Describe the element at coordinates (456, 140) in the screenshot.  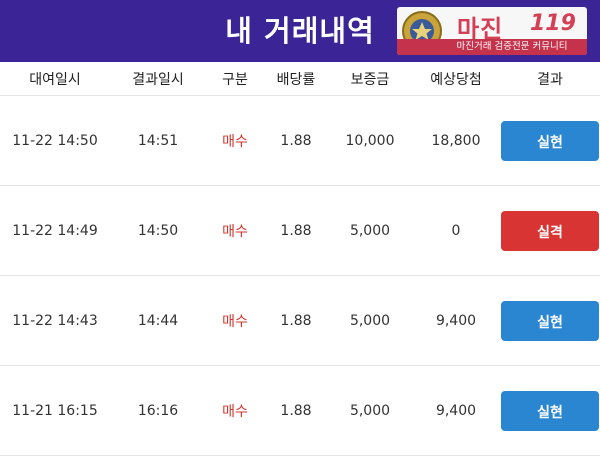
I see `expected-cell: 18,800` at that location.